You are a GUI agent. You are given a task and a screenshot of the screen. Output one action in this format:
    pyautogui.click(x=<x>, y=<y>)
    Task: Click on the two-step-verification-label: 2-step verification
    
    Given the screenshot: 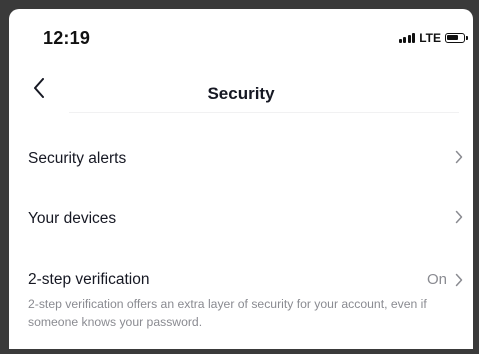 What is the action you would take?
    pyautogui.click(x=89, y=279)
    